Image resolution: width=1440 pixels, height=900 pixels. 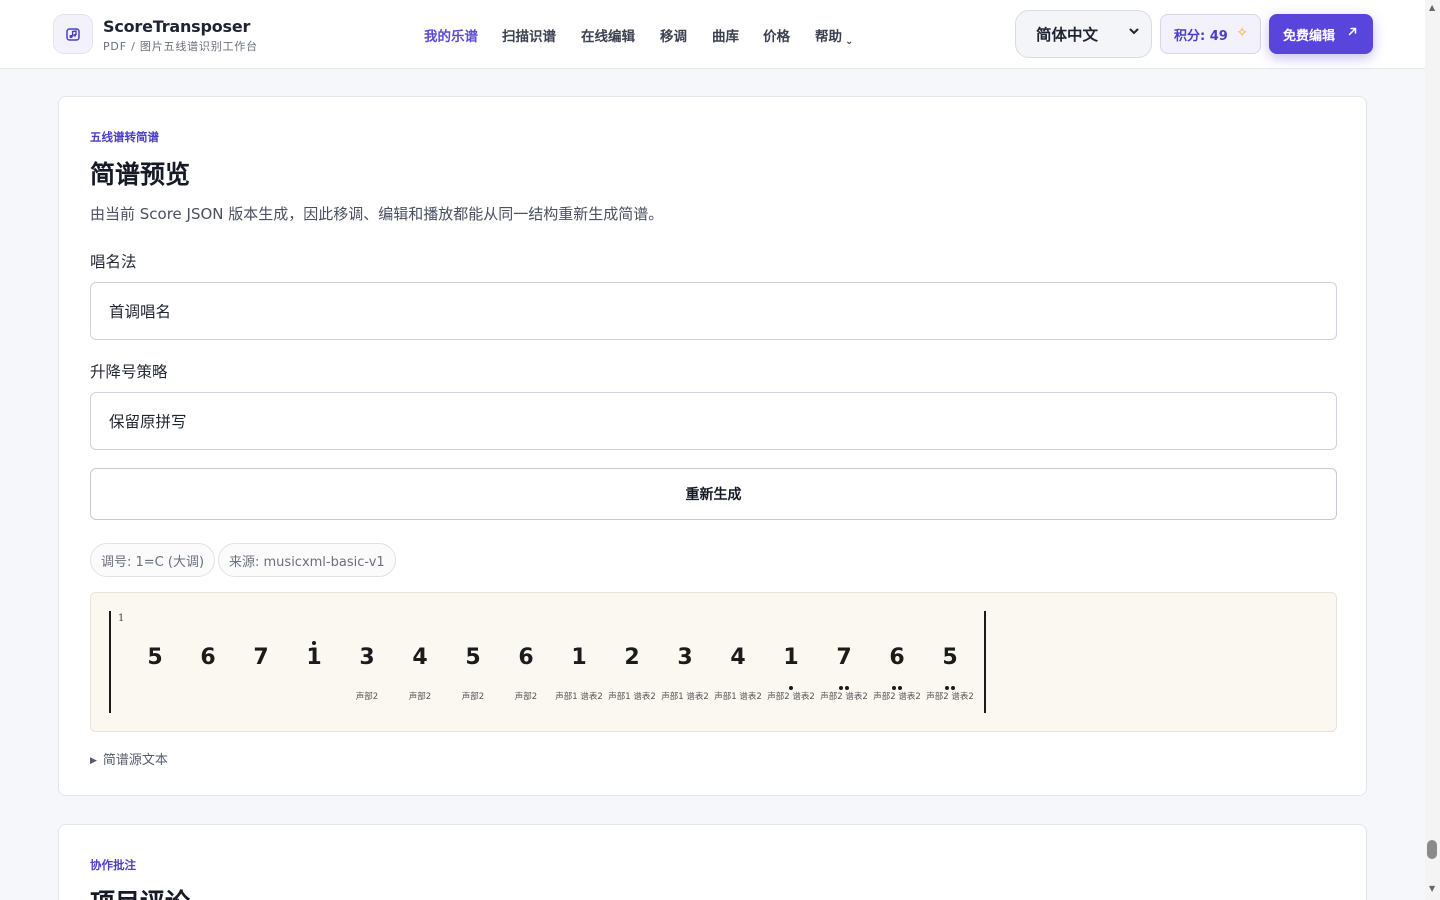 What do you see at coordinates (148, 422) in the screenshot?
I see `accidental-value: 保留原拼写` at bounding box center [148, 422].